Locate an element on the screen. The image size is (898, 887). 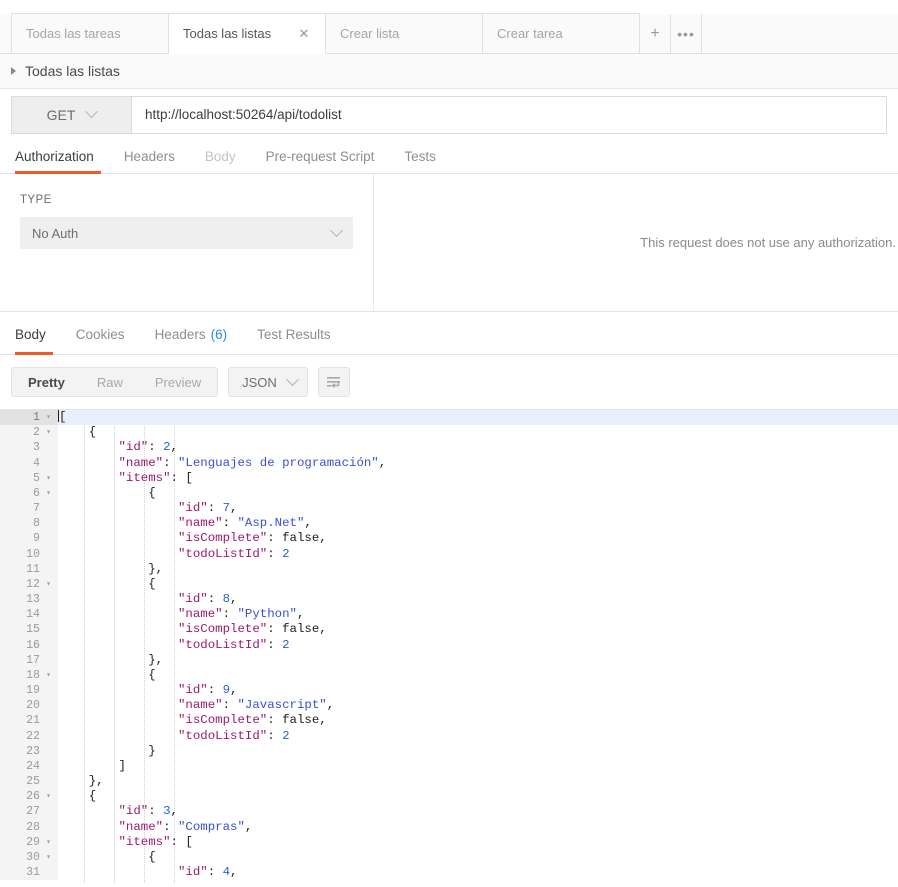
response-tab-cookies: Cookies is located at coordinates (100, 334).